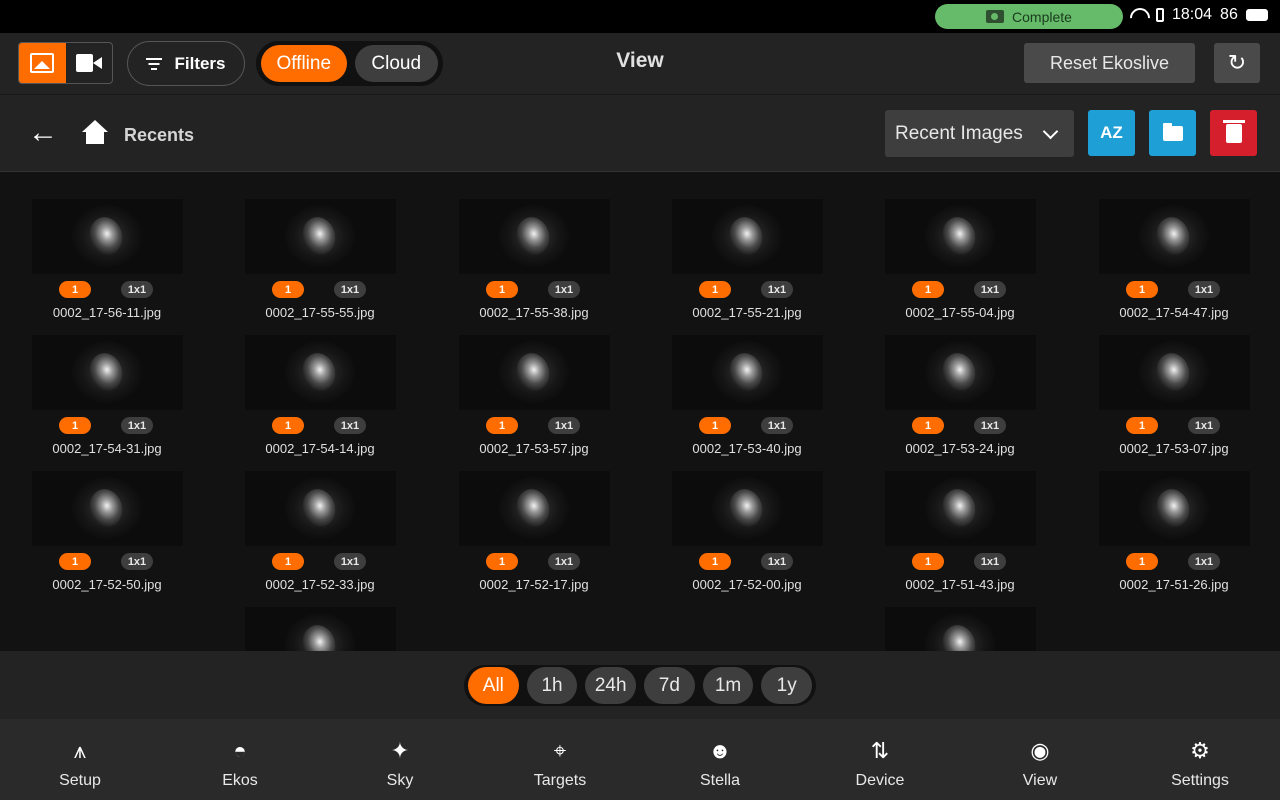 This screenshot has width=1280, height=800. I want to click on time-filter-1h: 1h, so click(552, 685).